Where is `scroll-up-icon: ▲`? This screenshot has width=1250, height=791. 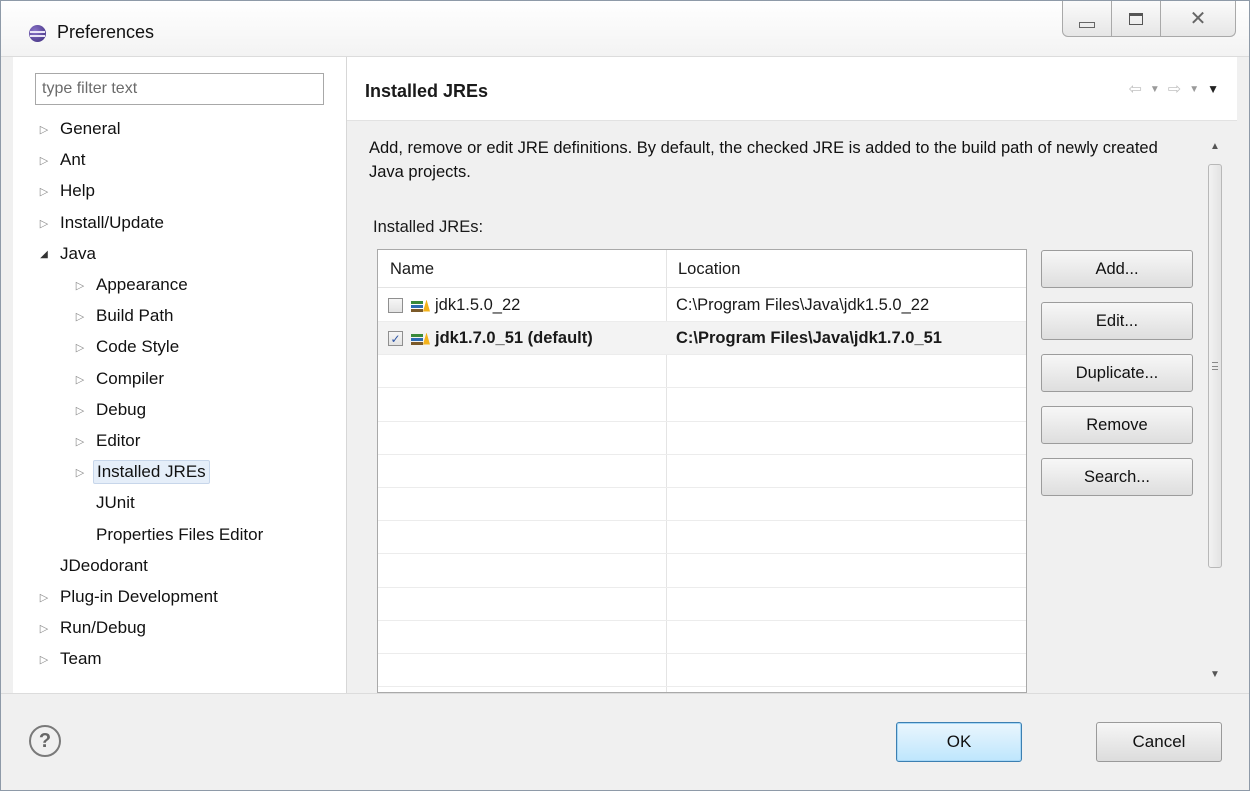
scroll-up-icon: ▲ is located at coordinates (1215, 146).